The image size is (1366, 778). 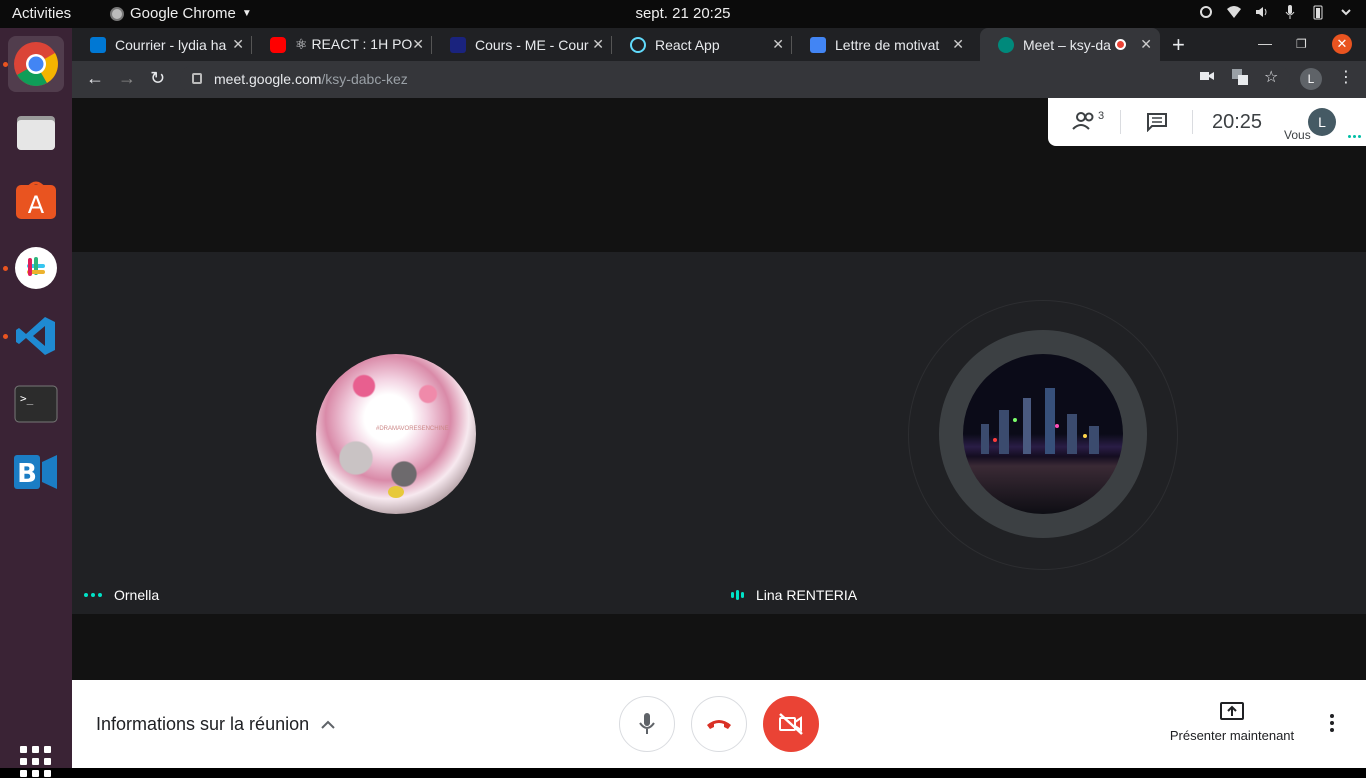 What do you see at coordinates (171, 44) in the screenshot?
I see `tab-title: Courrier - lydia ha` at bounding box center [171, 44].